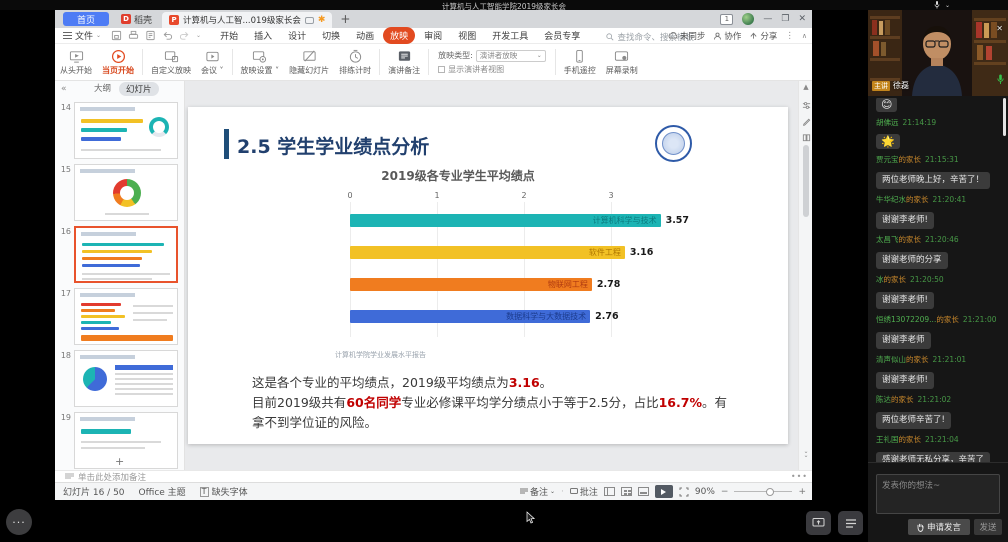 The image size is (1008, 542). I want to click on ribbon-tab-插入: 插入, so click(263, 35).